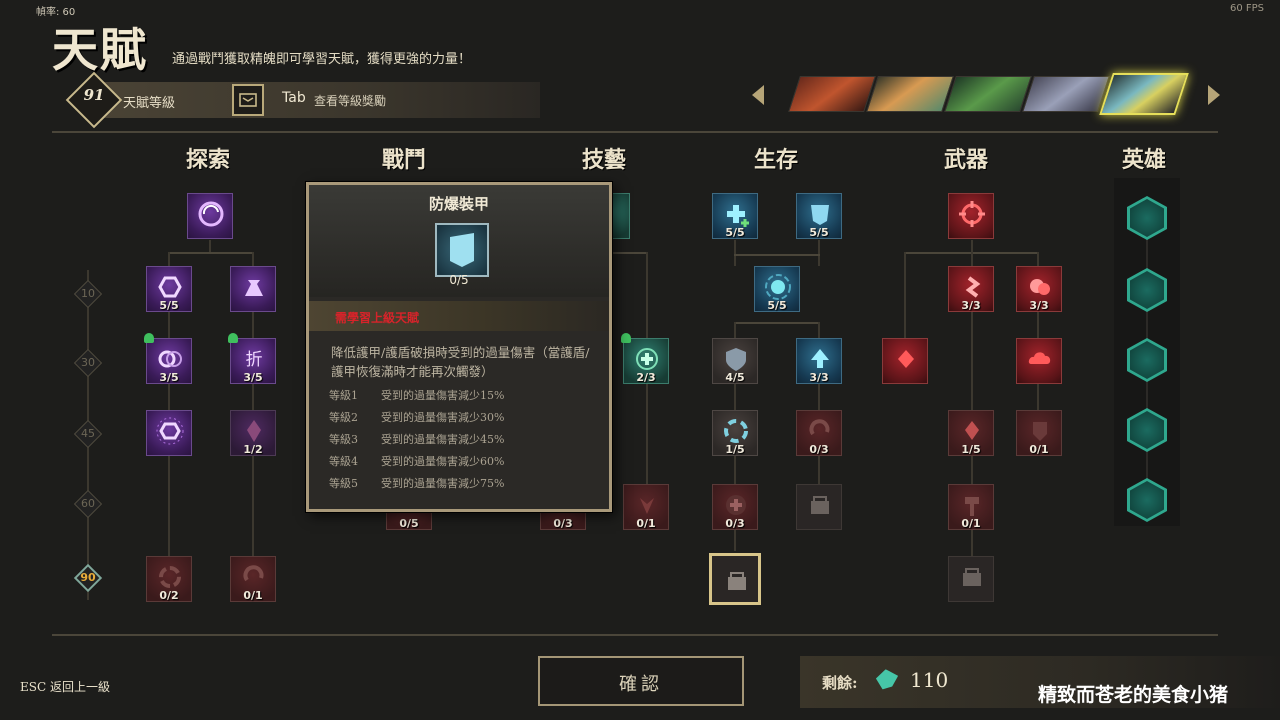 Image resolution: width=1280 pixels, height=720 pixels. I want to click on cloud-icon, so click(1039, 358).